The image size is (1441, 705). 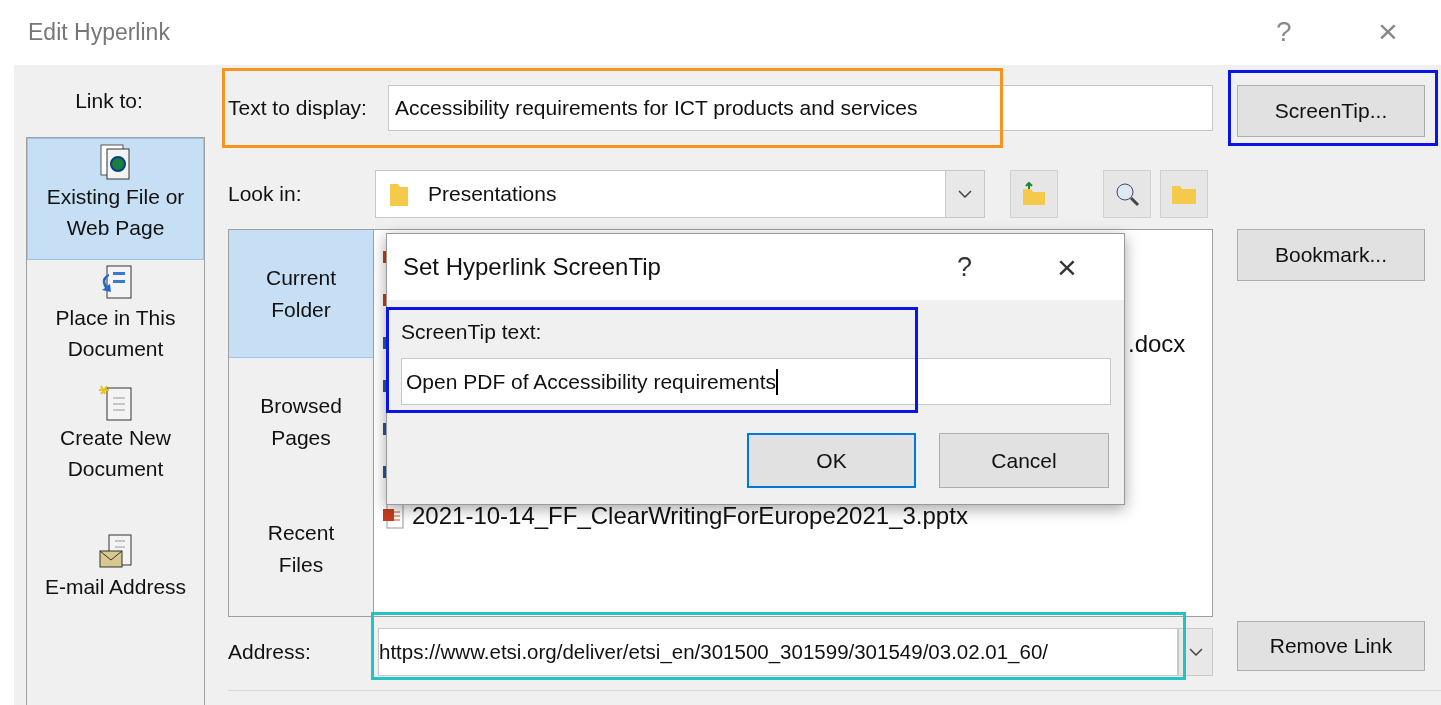 I want to click on folder-icon, so click(x=1184, y=194).